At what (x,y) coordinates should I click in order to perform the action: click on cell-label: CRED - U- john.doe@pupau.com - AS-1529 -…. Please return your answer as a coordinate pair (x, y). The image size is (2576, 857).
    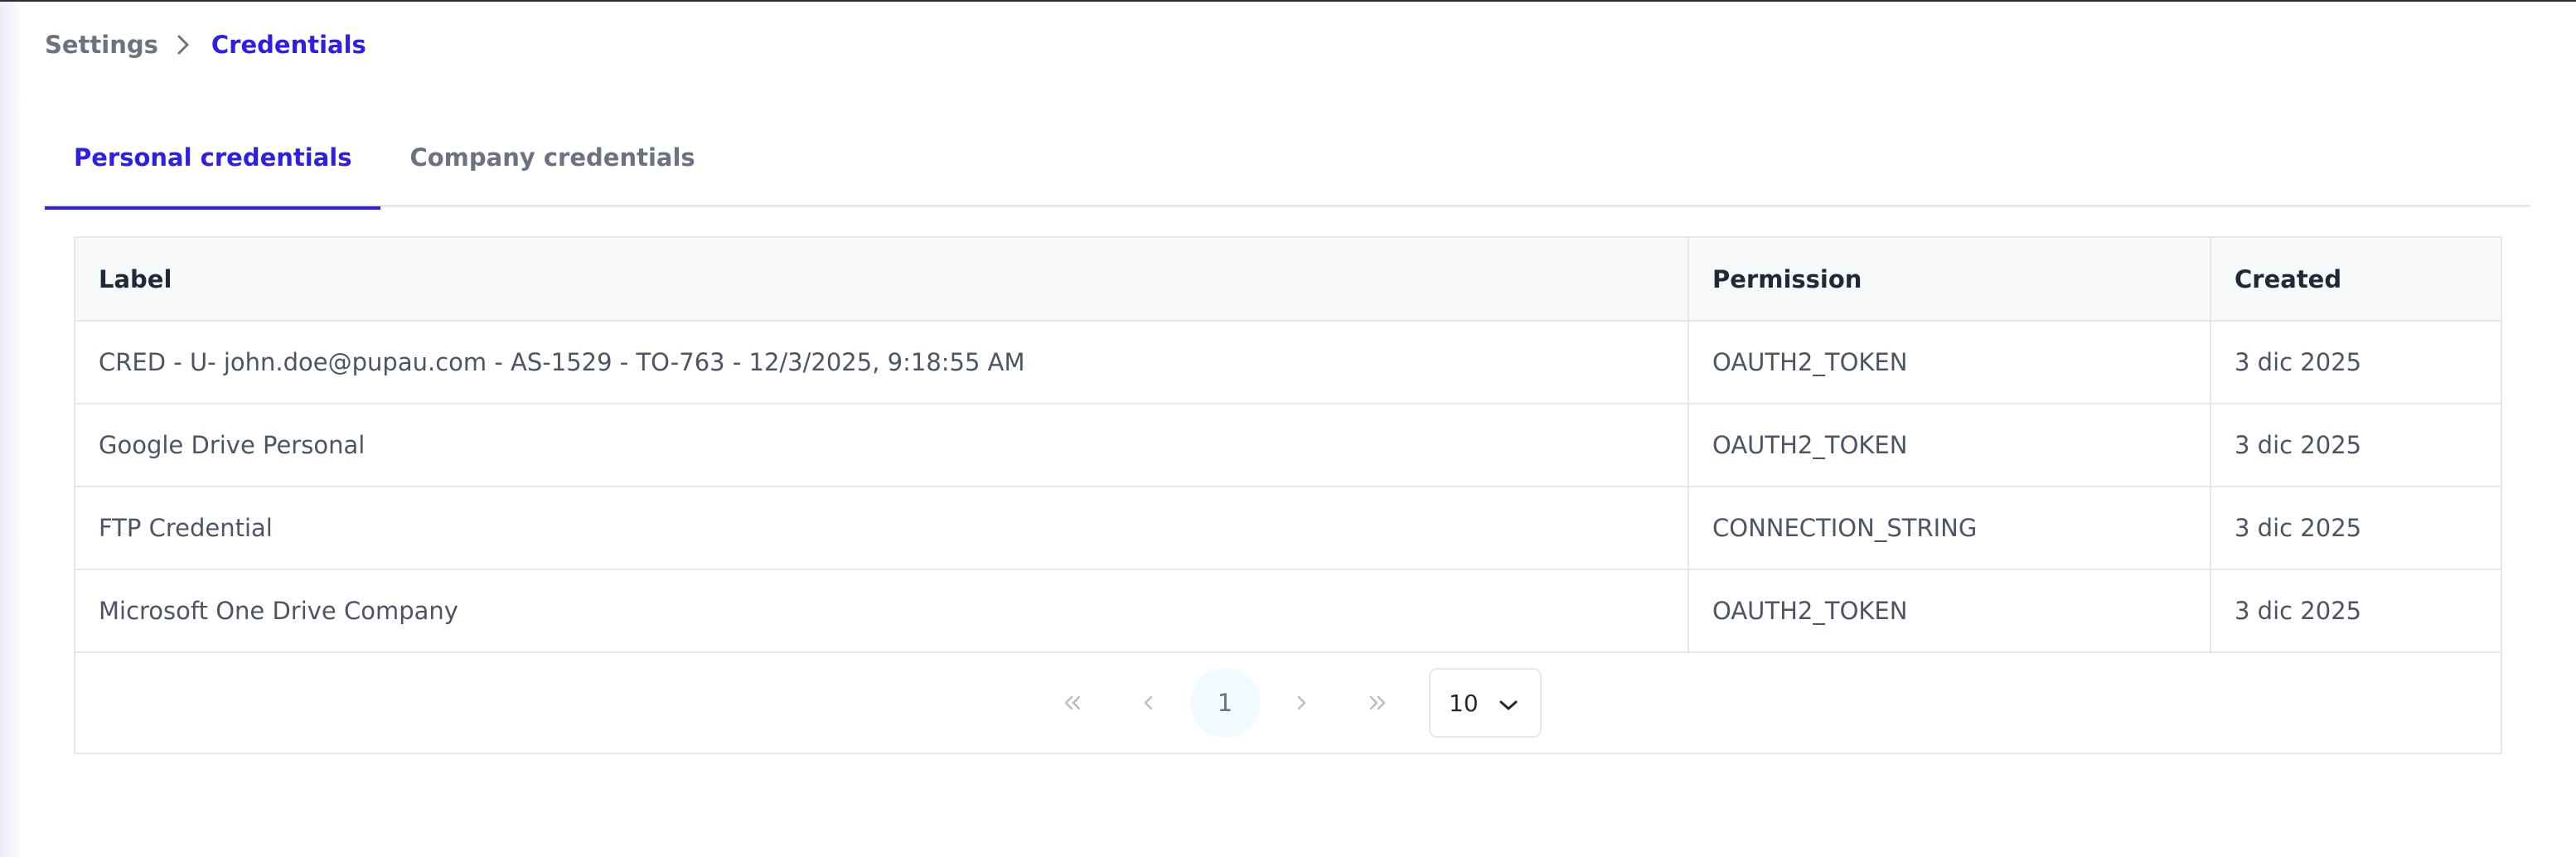
    Looking at the image, I should click on (882, 362).